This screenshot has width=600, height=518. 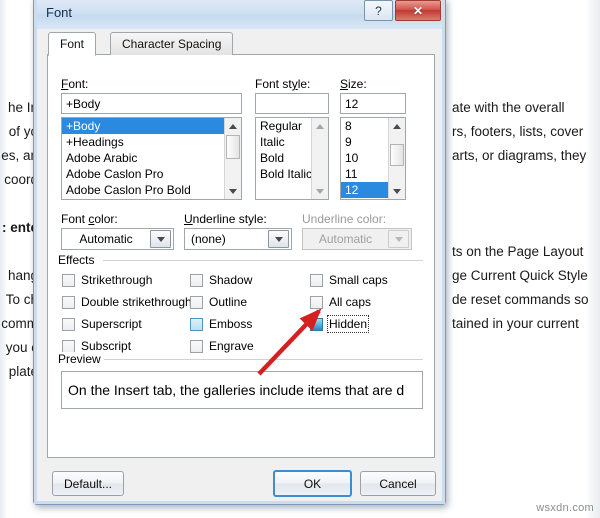 I want to click on font-size-list: 8 9 10 11 12, so click(x=373, y=158).